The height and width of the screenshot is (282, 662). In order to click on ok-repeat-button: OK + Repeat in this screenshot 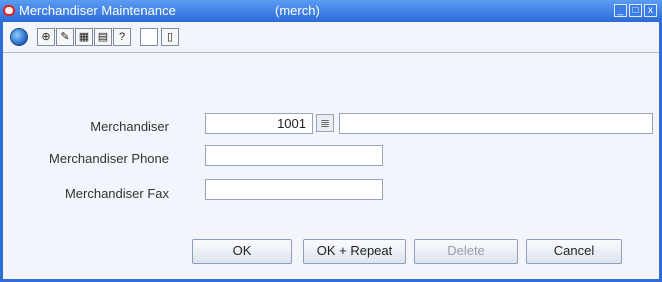, I will do `click(354, 251)`.